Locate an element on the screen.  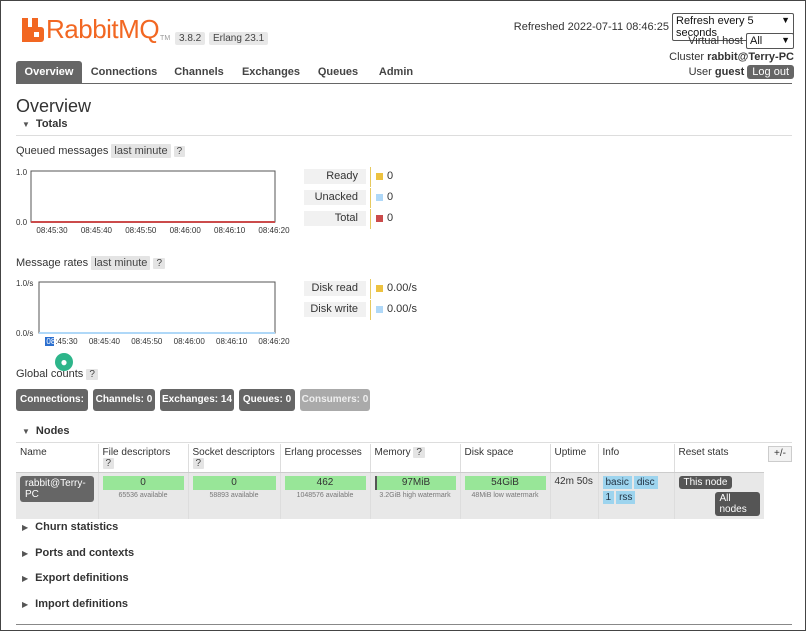
col-uptime: Uptime is located at coordinates (573, 458).